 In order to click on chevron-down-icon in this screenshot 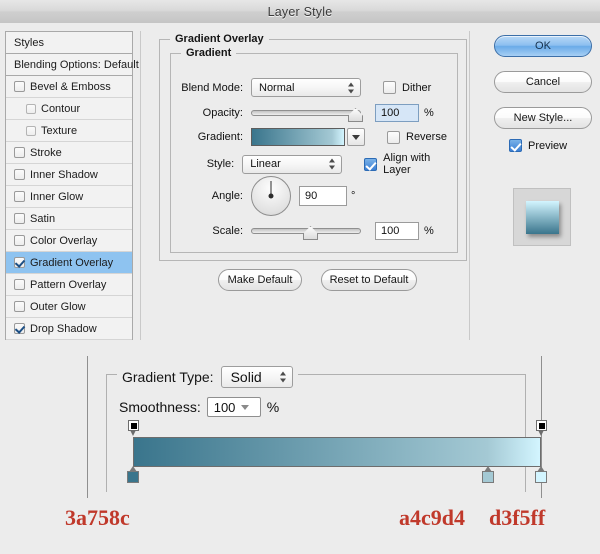, I will do `click(245, 407)`.